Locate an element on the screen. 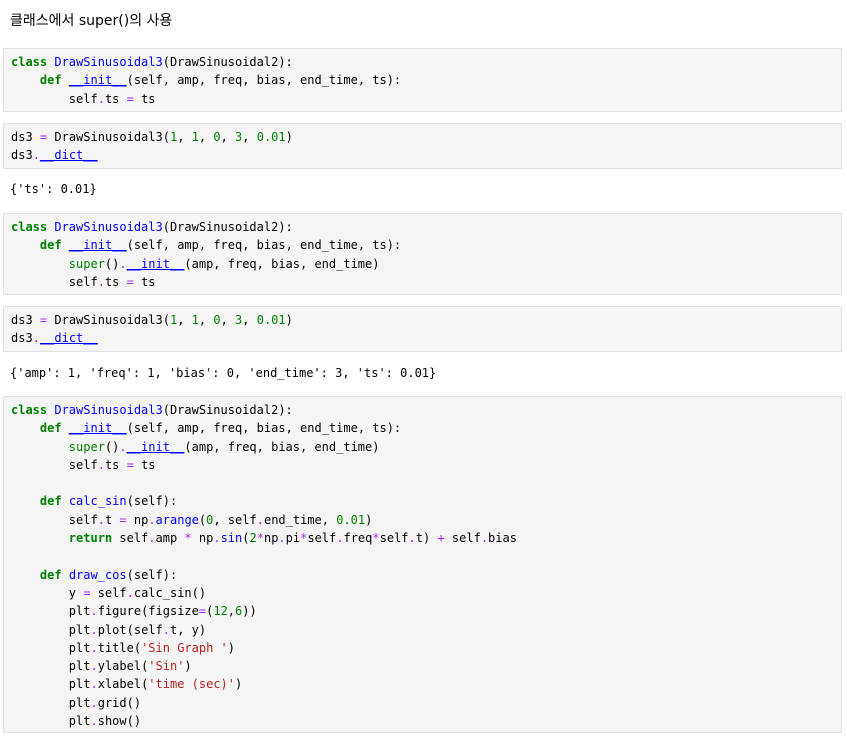 The image size is (847, 737). code-token: t) is located at coordinates (426, 538).